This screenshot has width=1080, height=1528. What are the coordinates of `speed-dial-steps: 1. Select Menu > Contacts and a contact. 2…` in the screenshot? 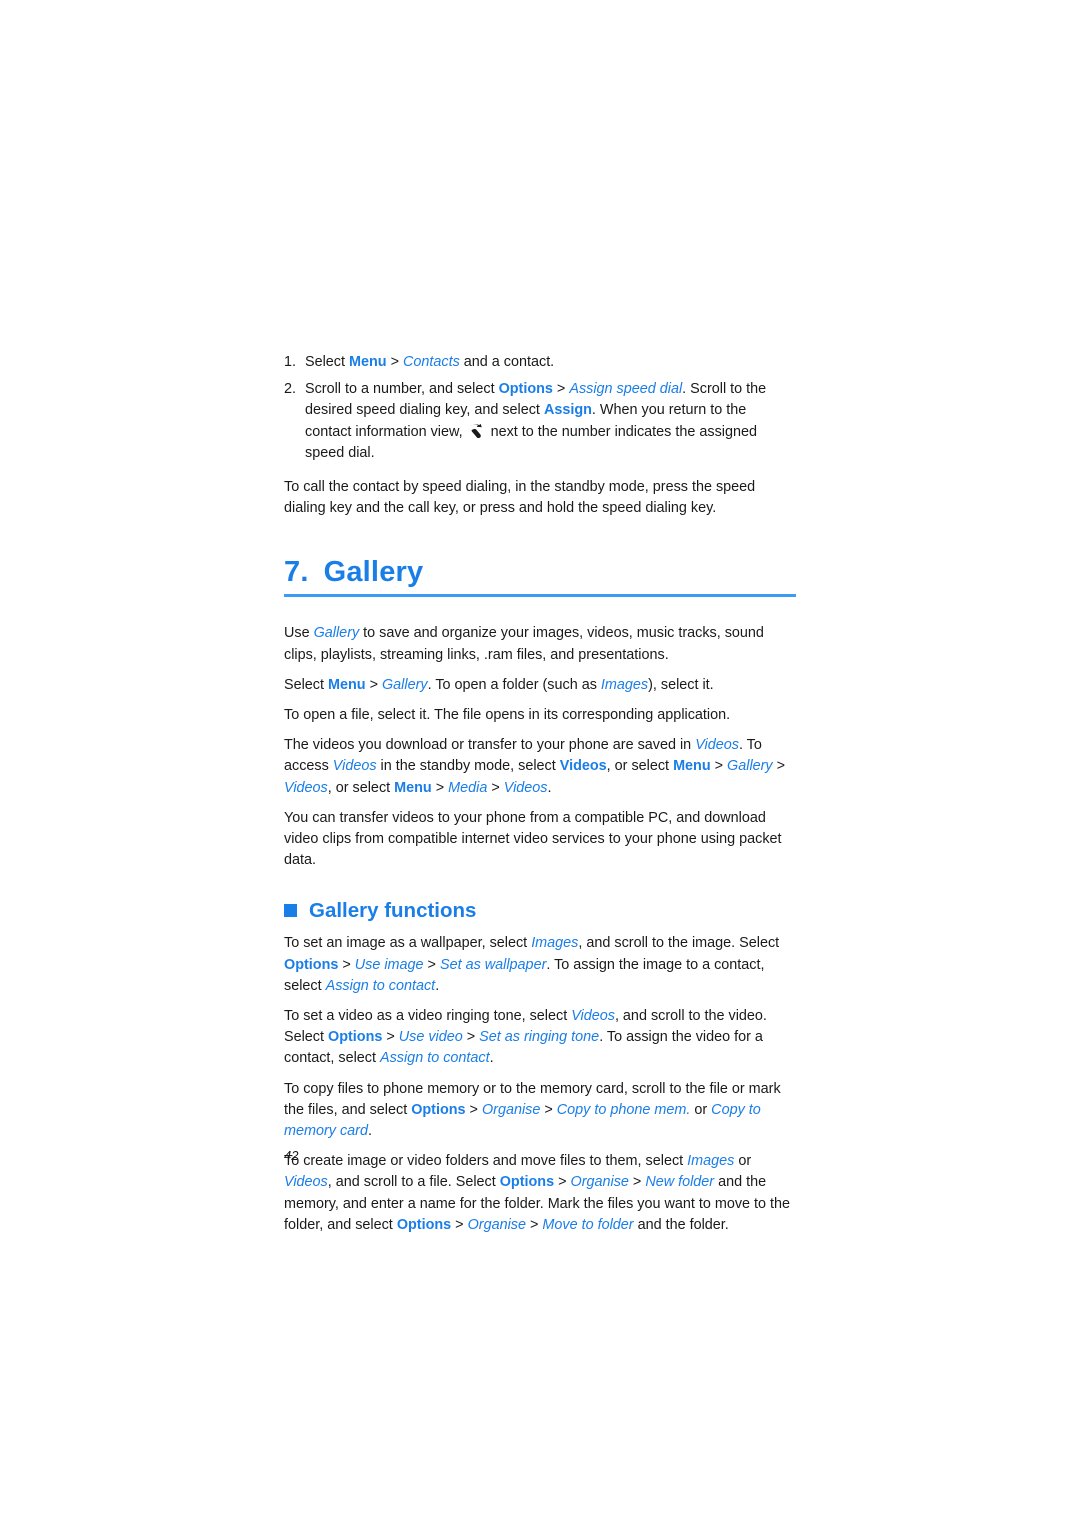 It's located at (540, 408).